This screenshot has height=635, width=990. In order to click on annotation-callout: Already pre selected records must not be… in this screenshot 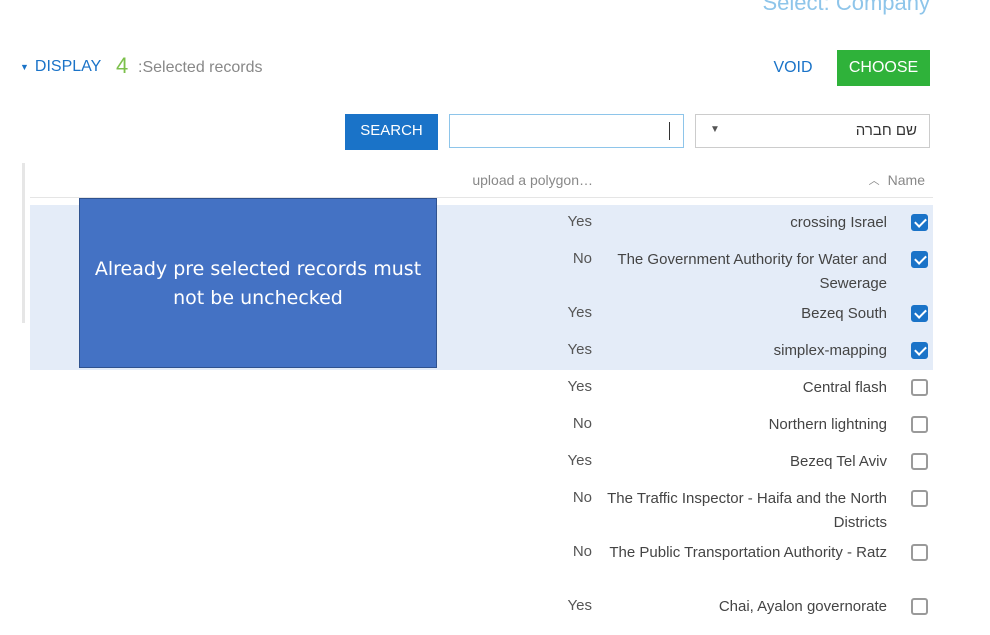, I will do `click(258, 283)`.